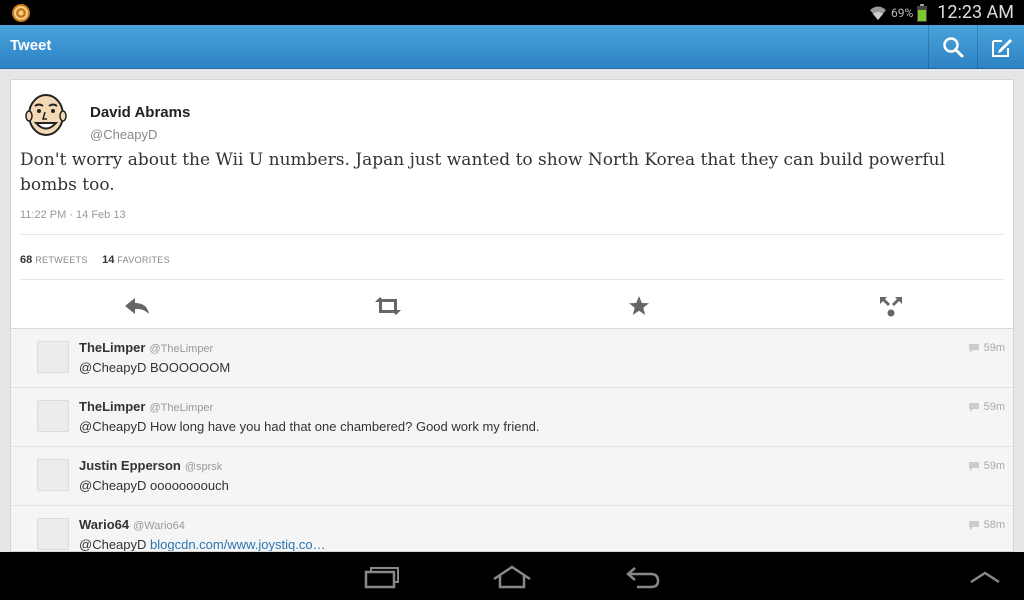  I want to click on favorites-label: FAVORITES, so click(143, 260).